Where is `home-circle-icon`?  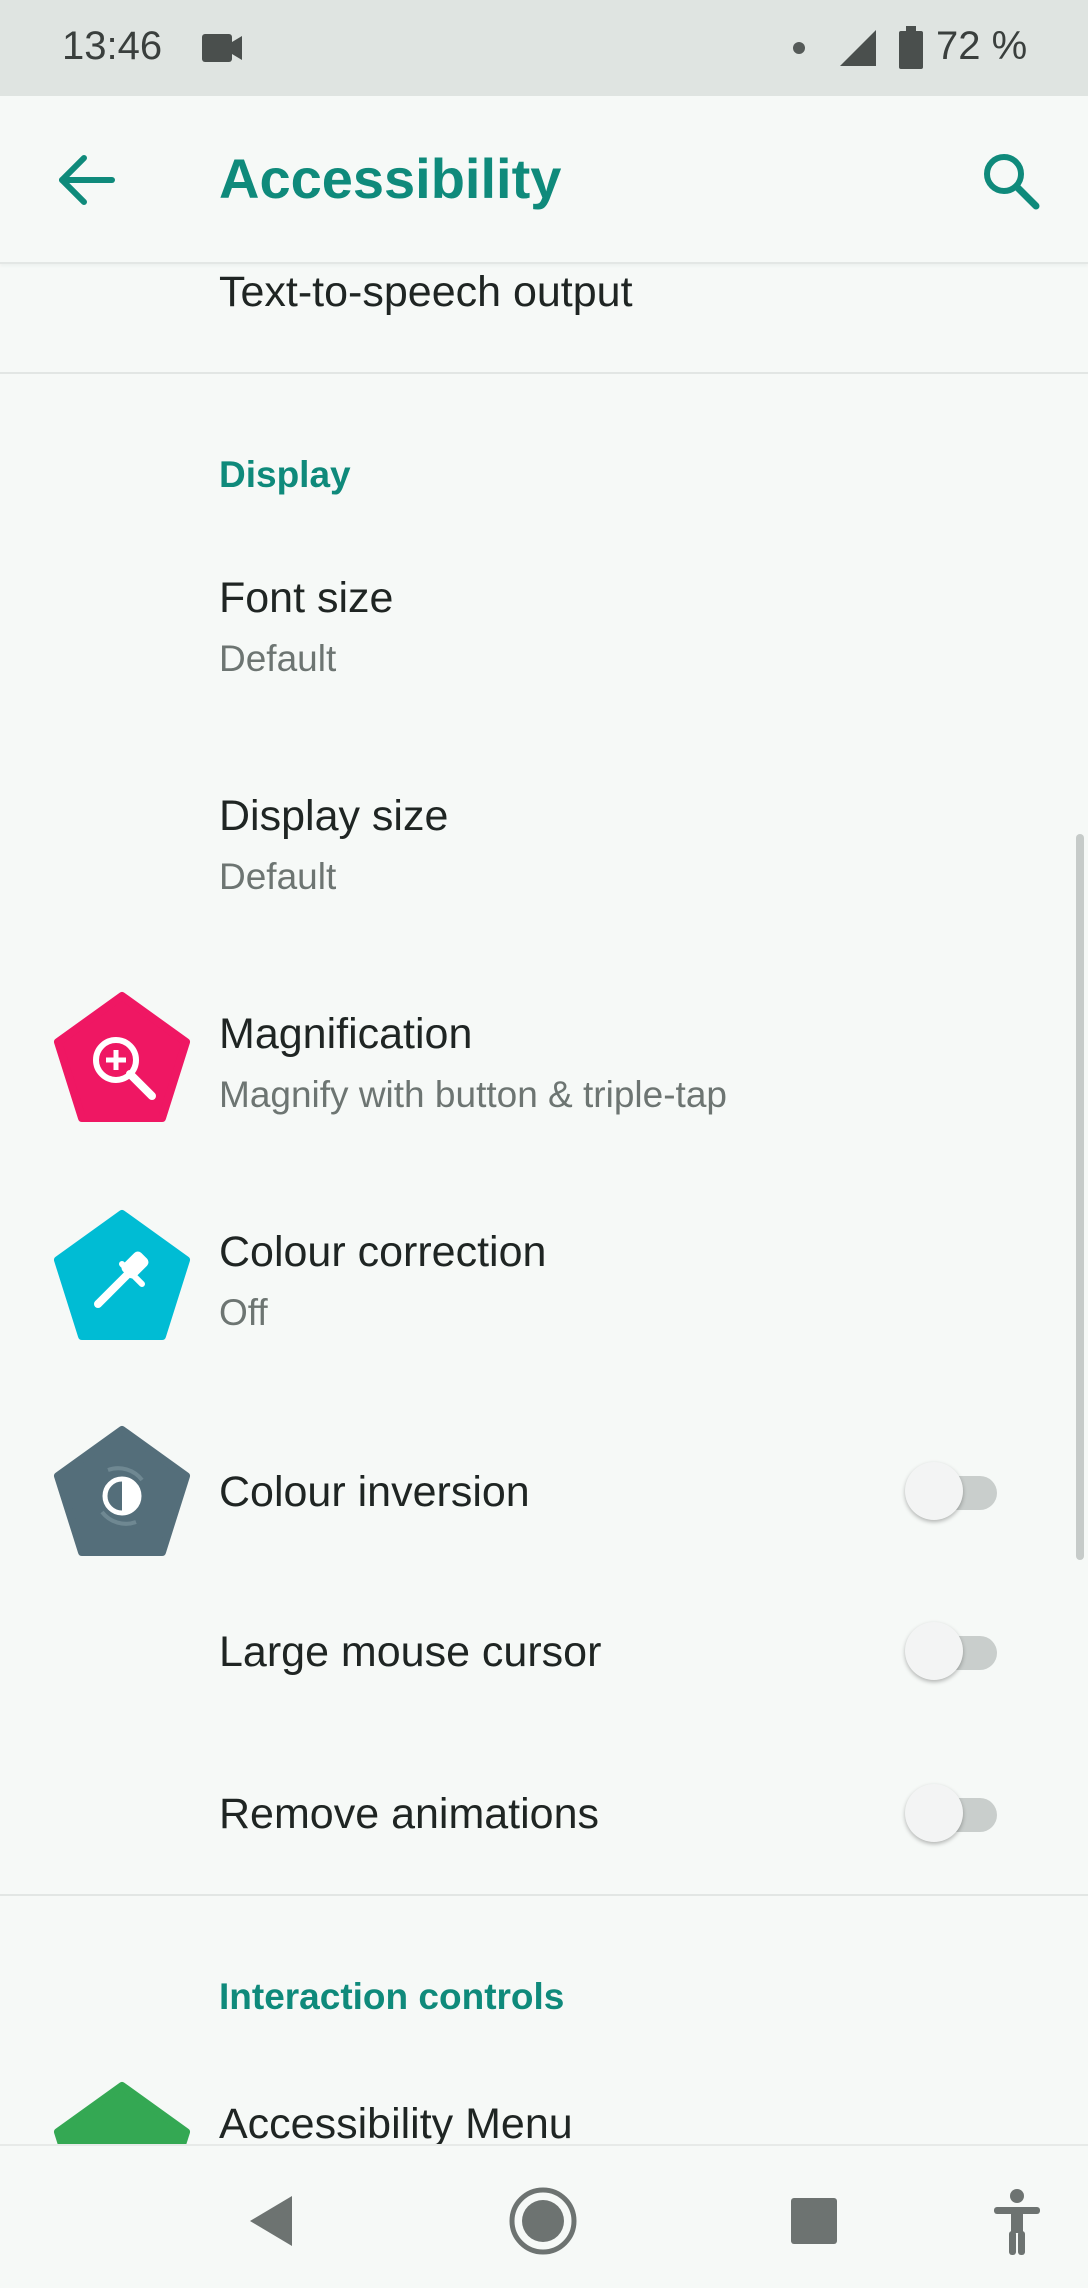 home-circle-icon is located at coordinates (543, 2221).